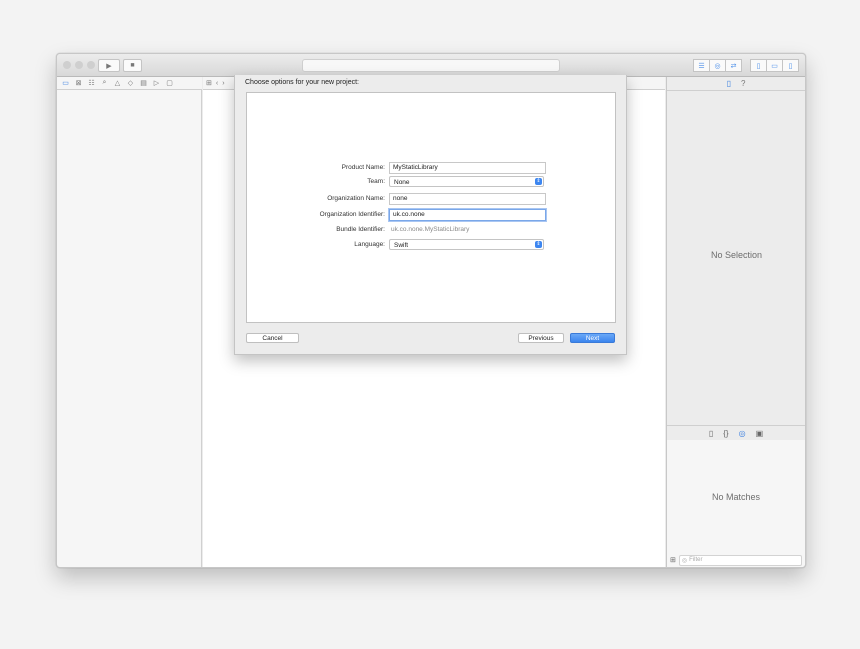  I want to click on no-matches-label: No Matches, so click(736, 497).